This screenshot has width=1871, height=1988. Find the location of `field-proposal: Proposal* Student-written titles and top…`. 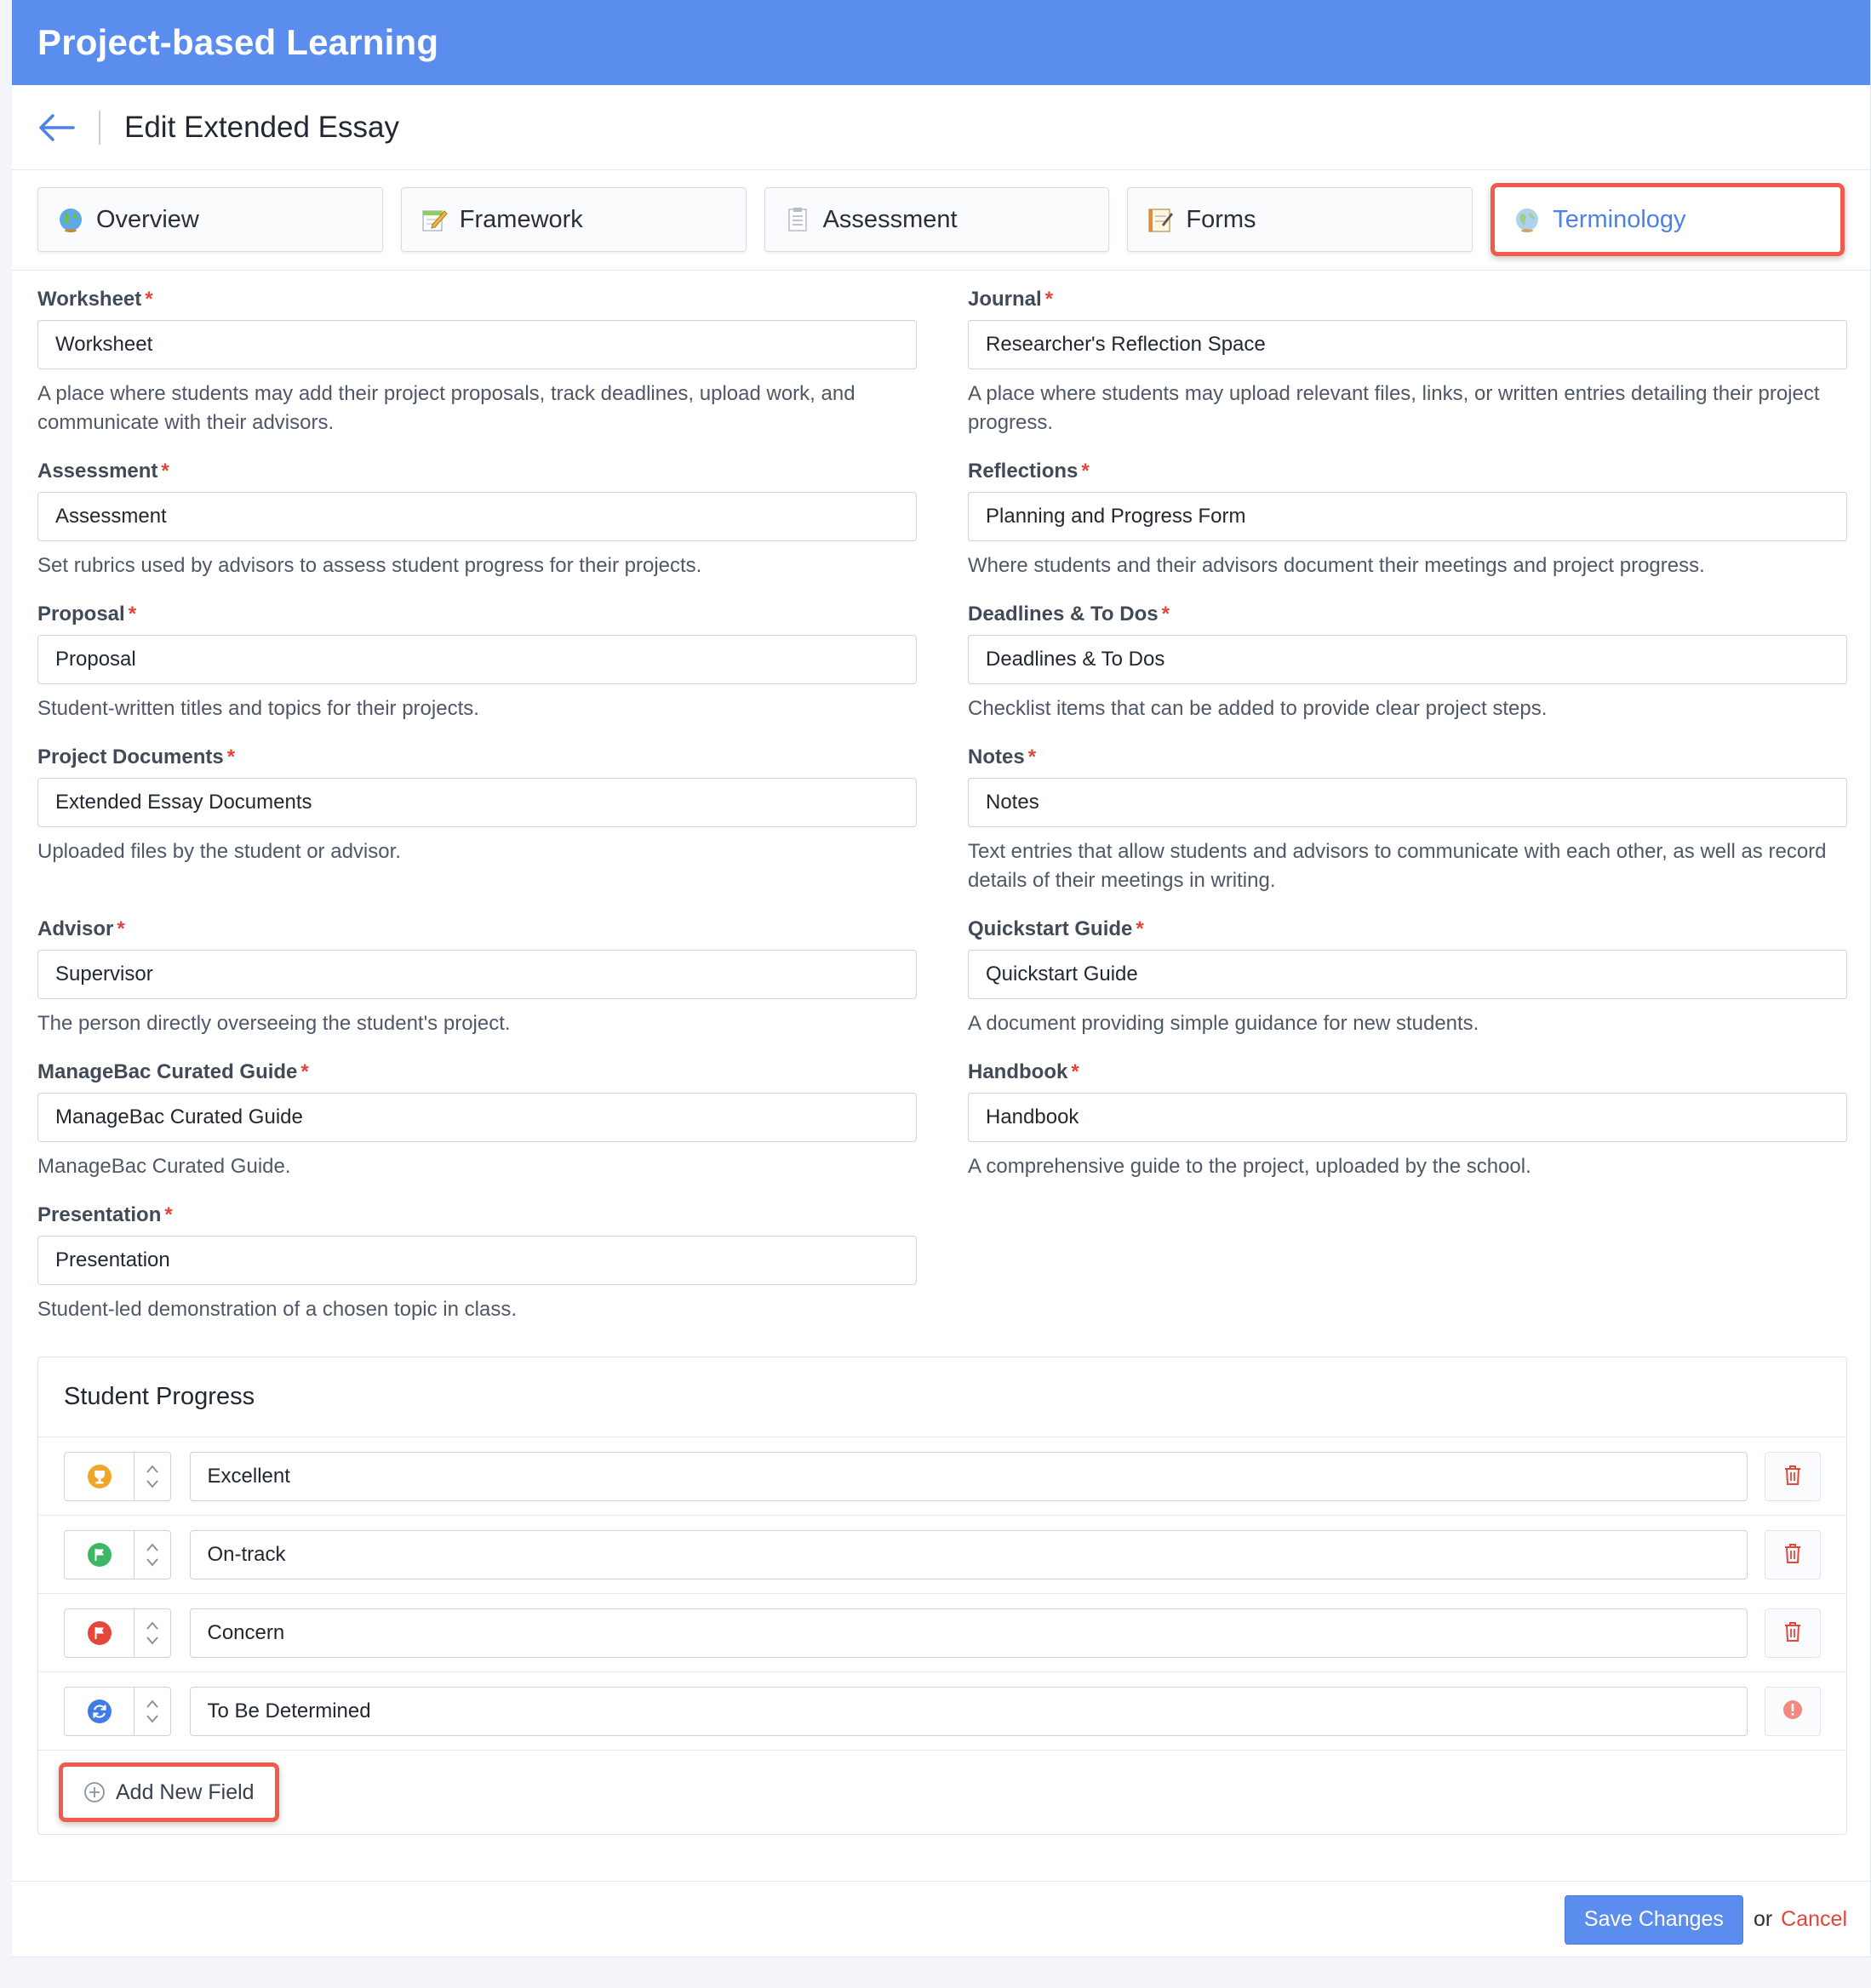

field-proposal: Proposal* Student-written titles and top… is located at coordinates (477, 663).